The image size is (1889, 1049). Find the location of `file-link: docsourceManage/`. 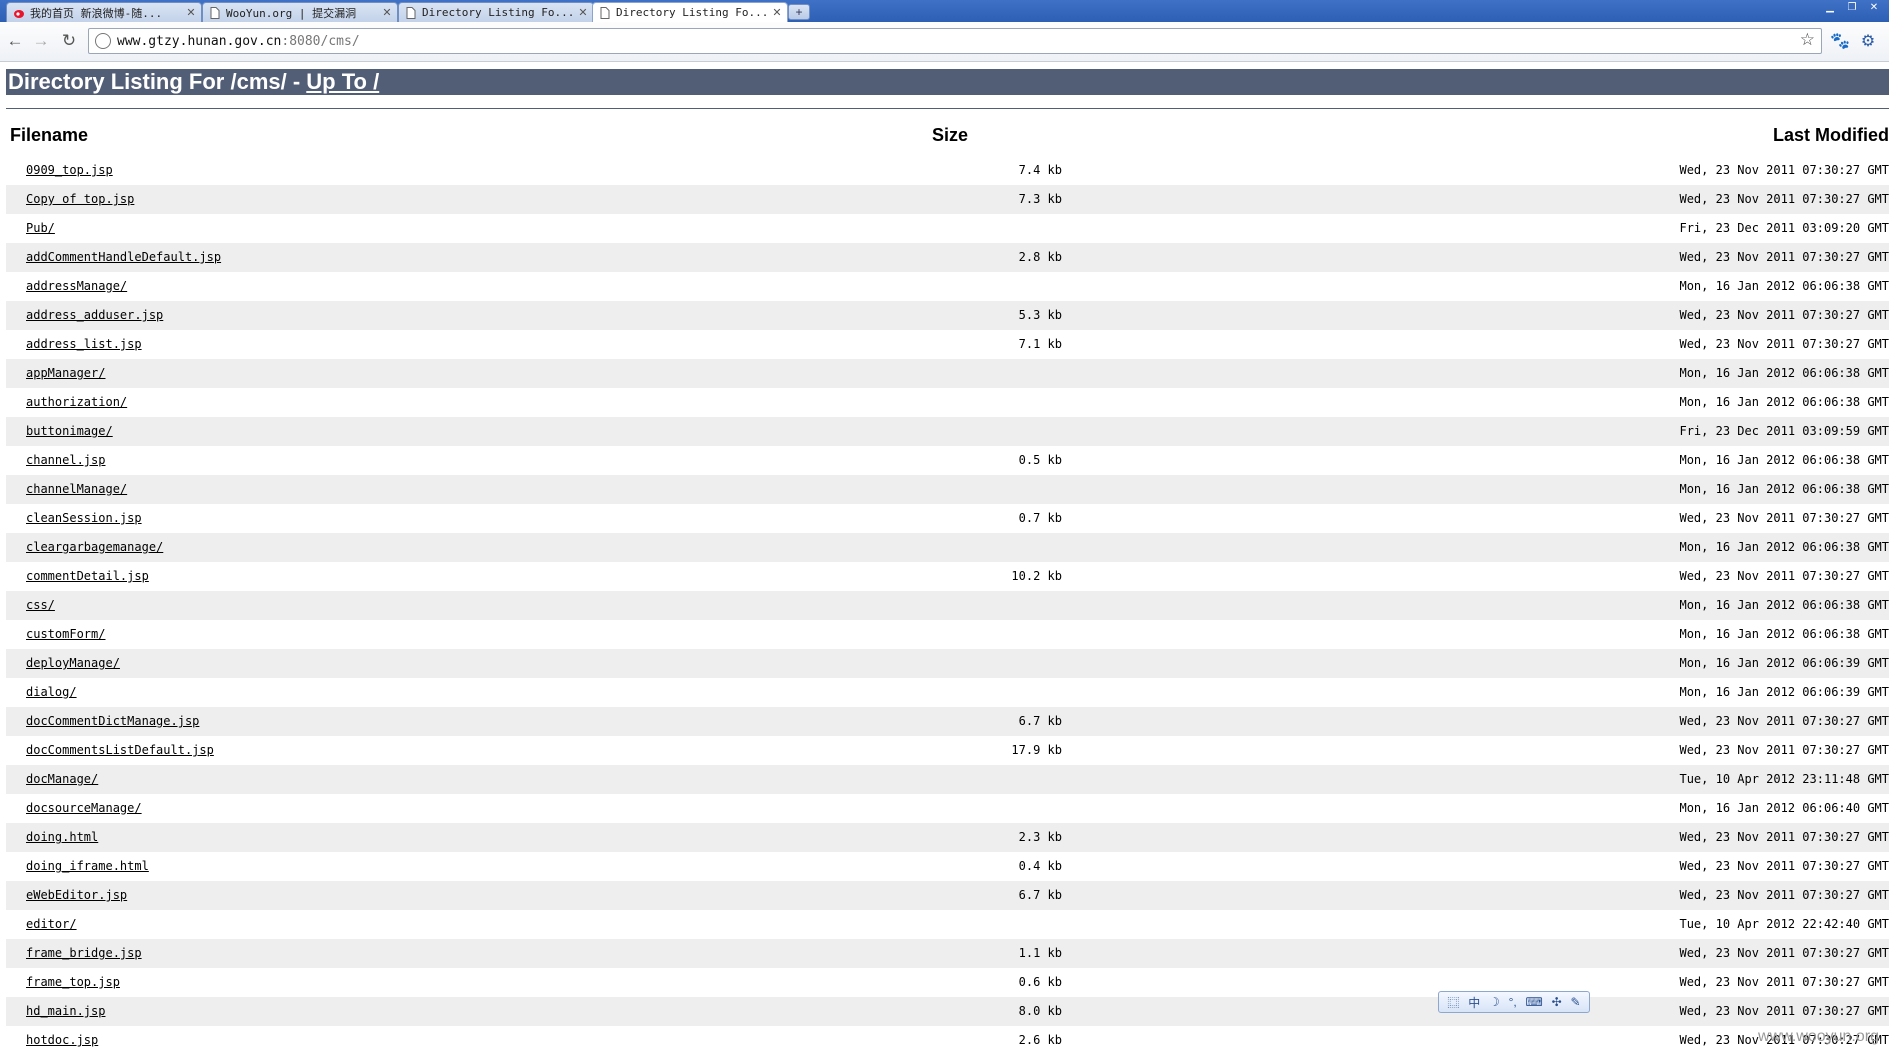

file-link: docsourceManage/ is located at coordinates (84, 808).